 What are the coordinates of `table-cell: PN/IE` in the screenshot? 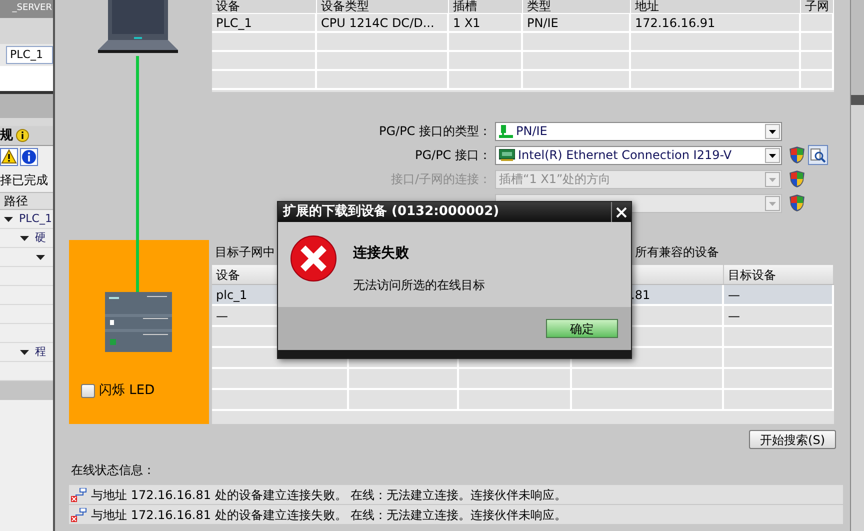 It's located at (577, 22).